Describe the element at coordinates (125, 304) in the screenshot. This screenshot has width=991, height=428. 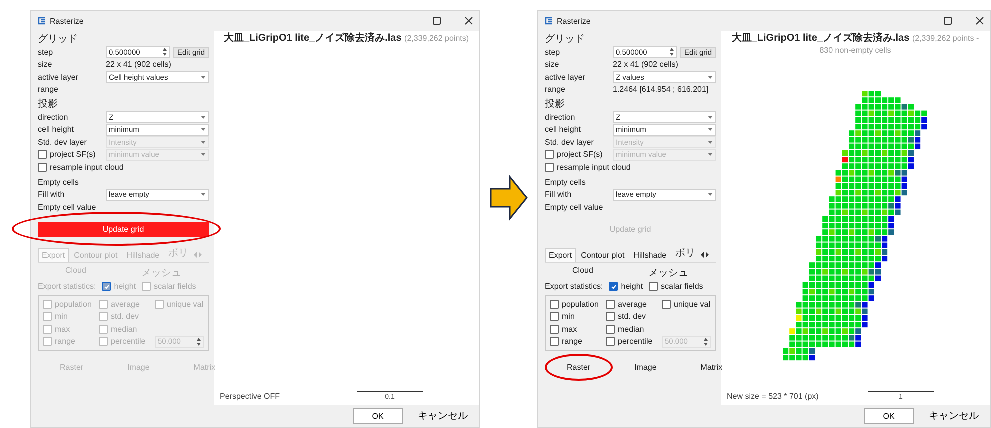
I see `checkbox-label: average` at that location.